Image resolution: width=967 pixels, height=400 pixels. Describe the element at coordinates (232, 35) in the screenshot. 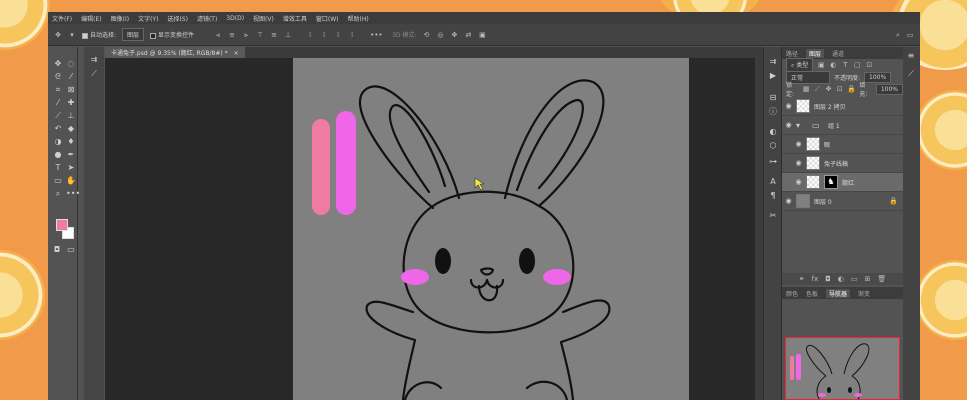

I see `align-center-icon: ≡` at that location.